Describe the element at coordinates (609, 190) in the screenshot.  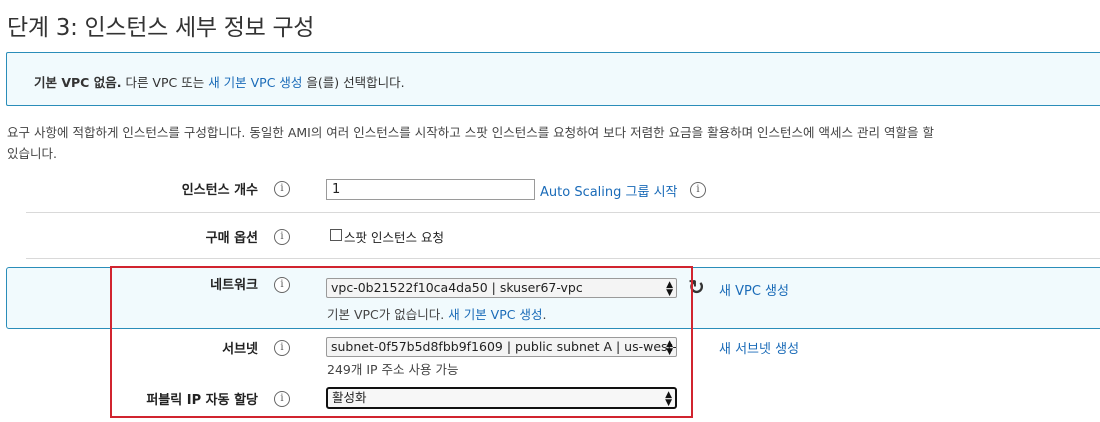
I see `auto-scaling-link: Auto Scaling 그룹 시작` at that location.